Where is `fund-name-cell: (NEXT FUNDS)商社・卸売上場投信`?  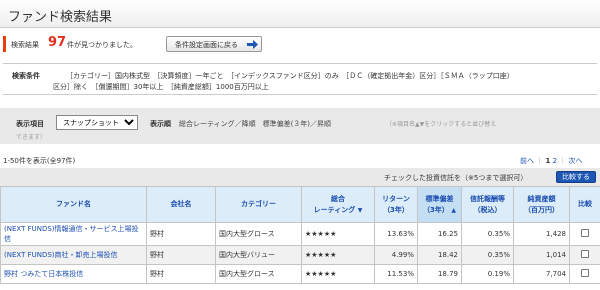
fund-name-cell: (NEXT FUNDS)商社・卸売上場投信 is located at coordinates (73, 255).